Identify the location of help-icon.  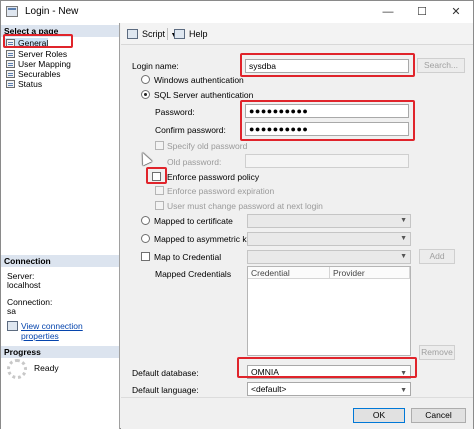
(179, 34).